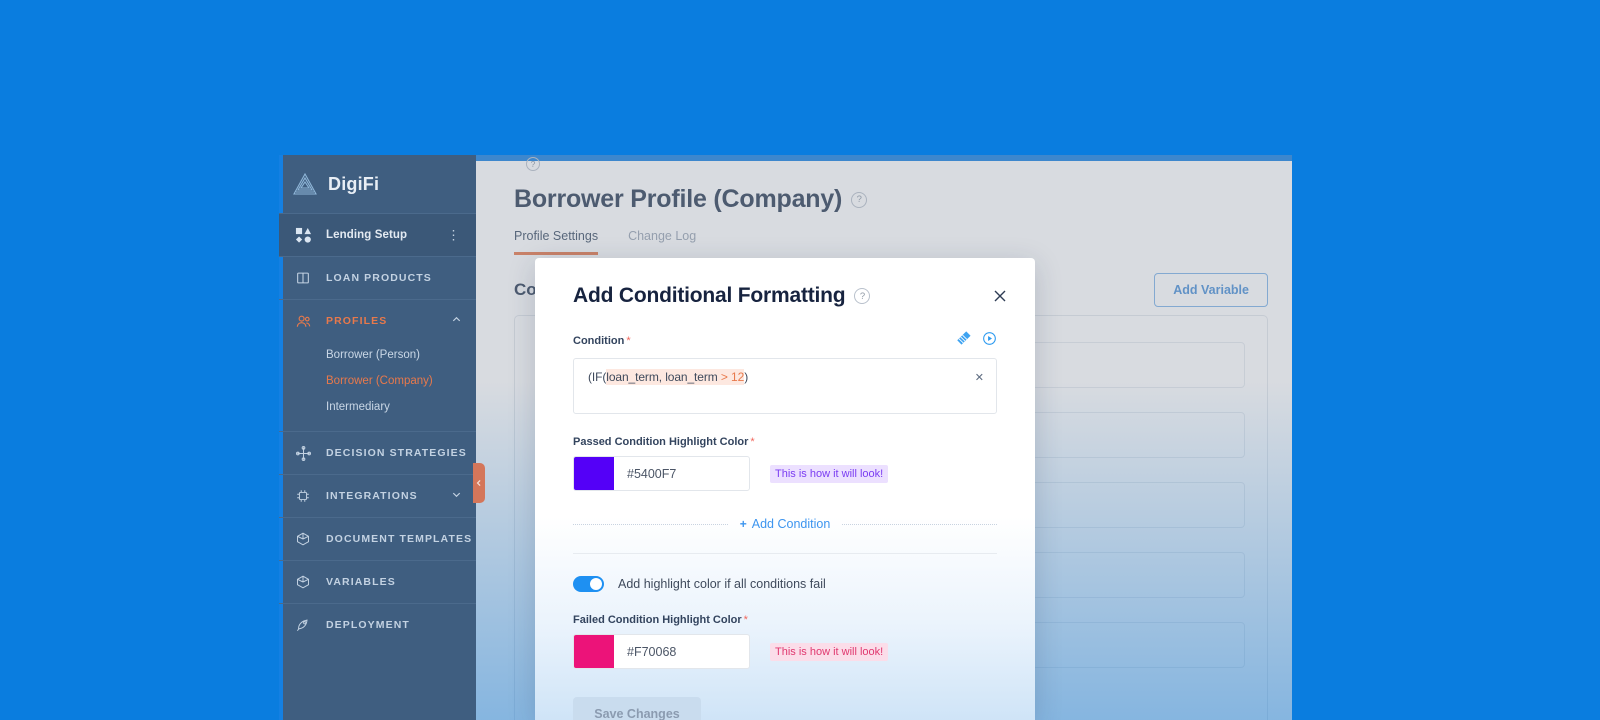 Image resolution: width=1600 pixels, height=720 pixels. I want to click on page-title-text: Borrower Profile (Company), so click(678, 199).